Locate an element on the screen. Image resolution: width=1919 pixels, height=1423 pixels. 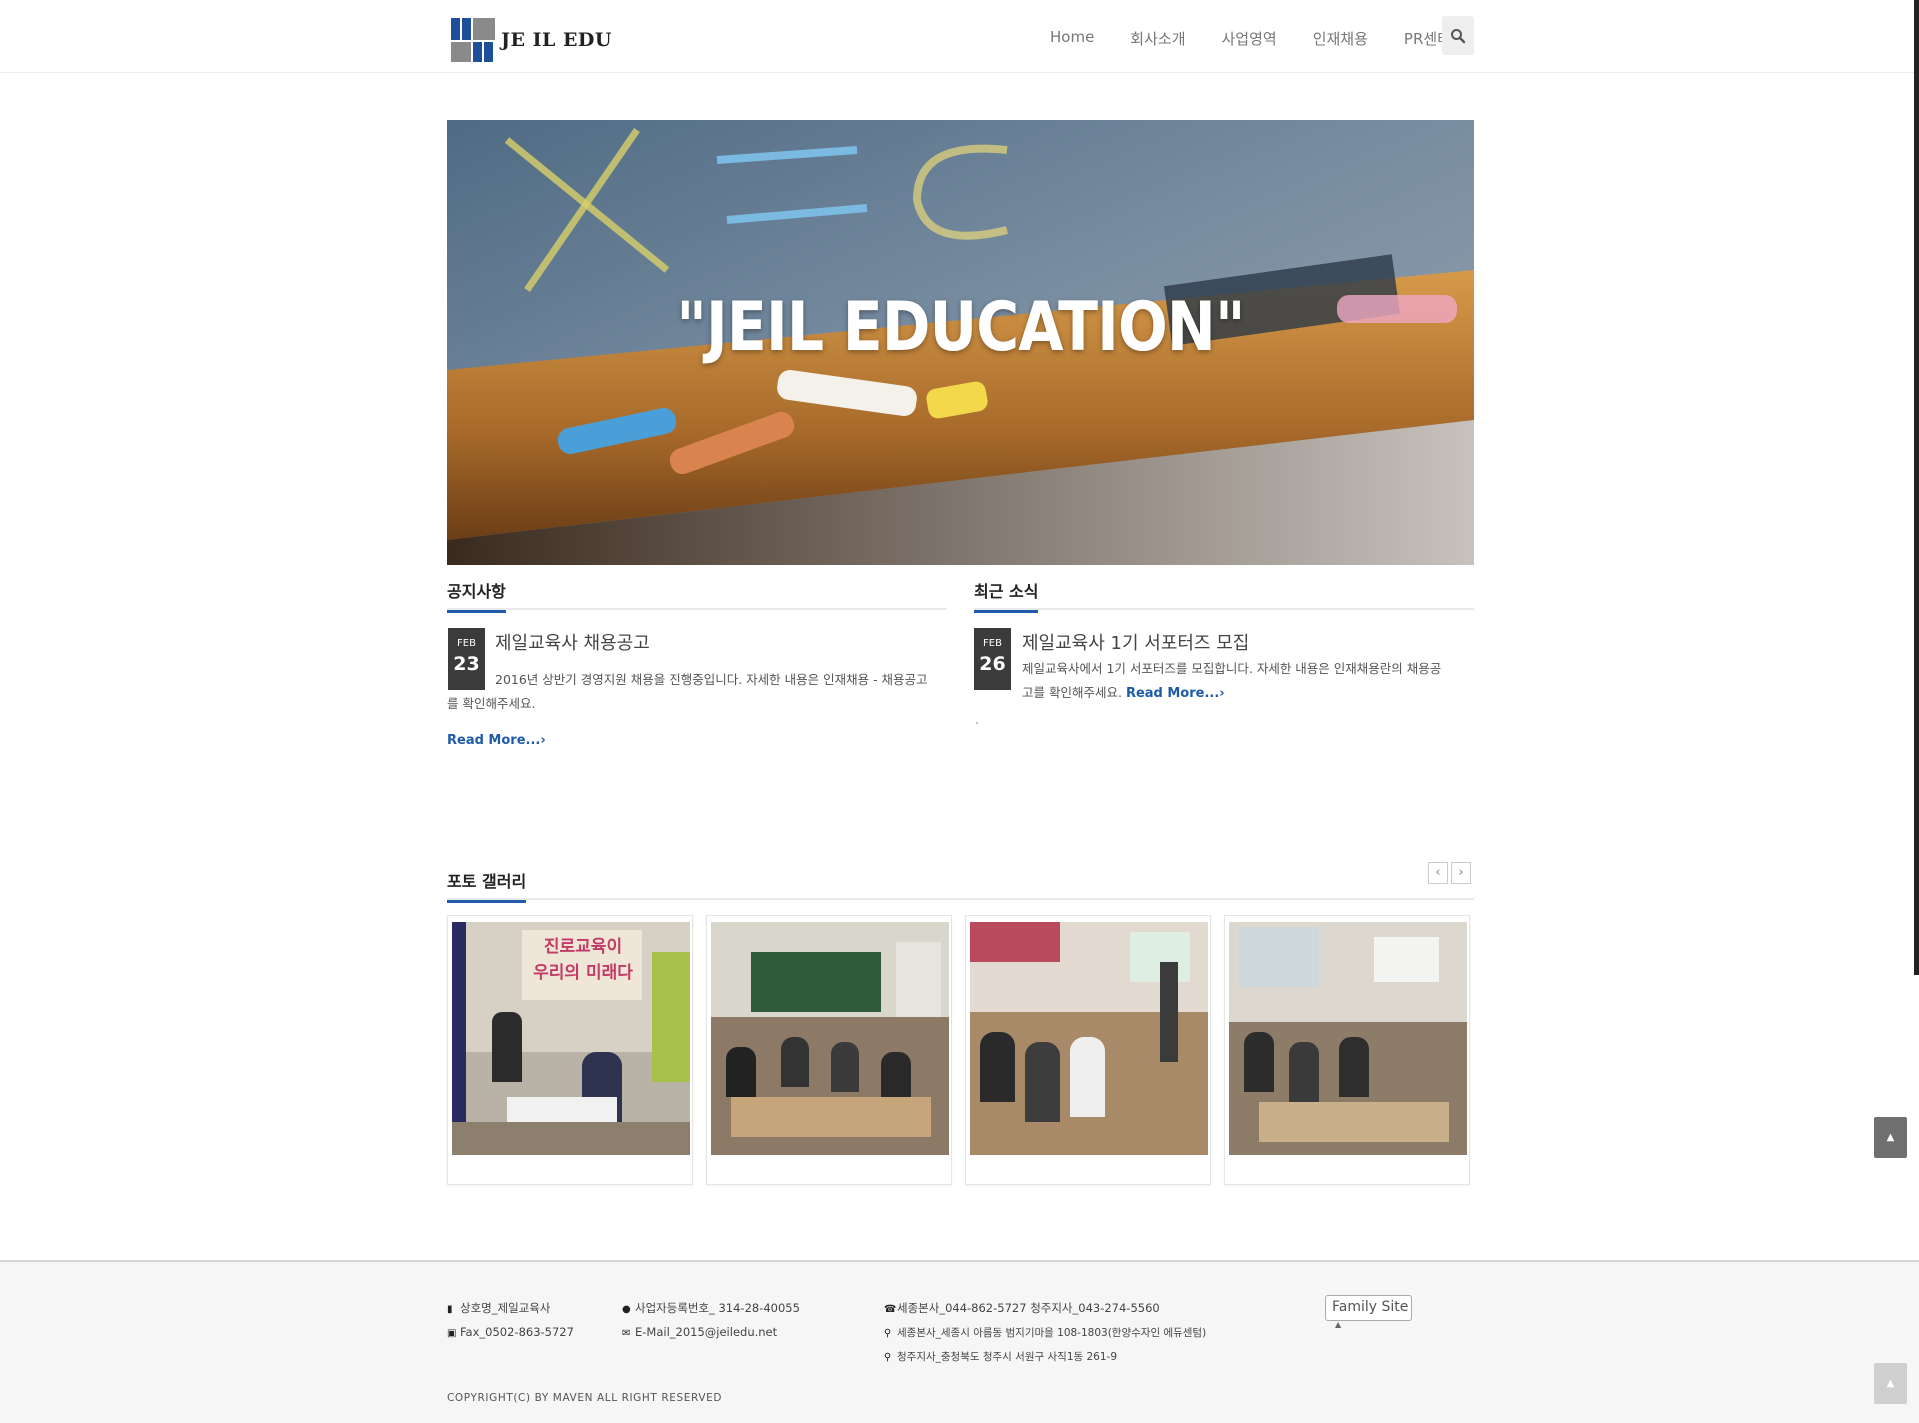
date-day: 26 is located at coordinates (992, 664).